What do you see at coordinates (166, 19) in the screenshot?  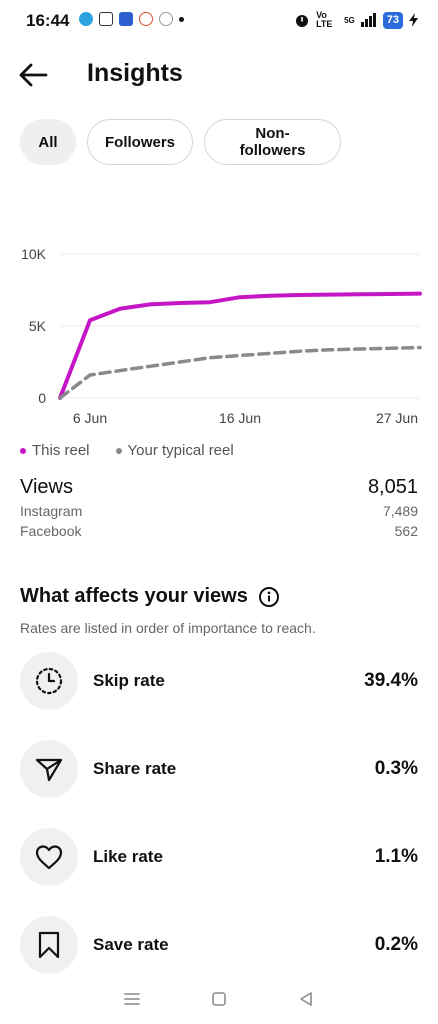 I see `clock-app-icon` at bounding box center [166, 19].